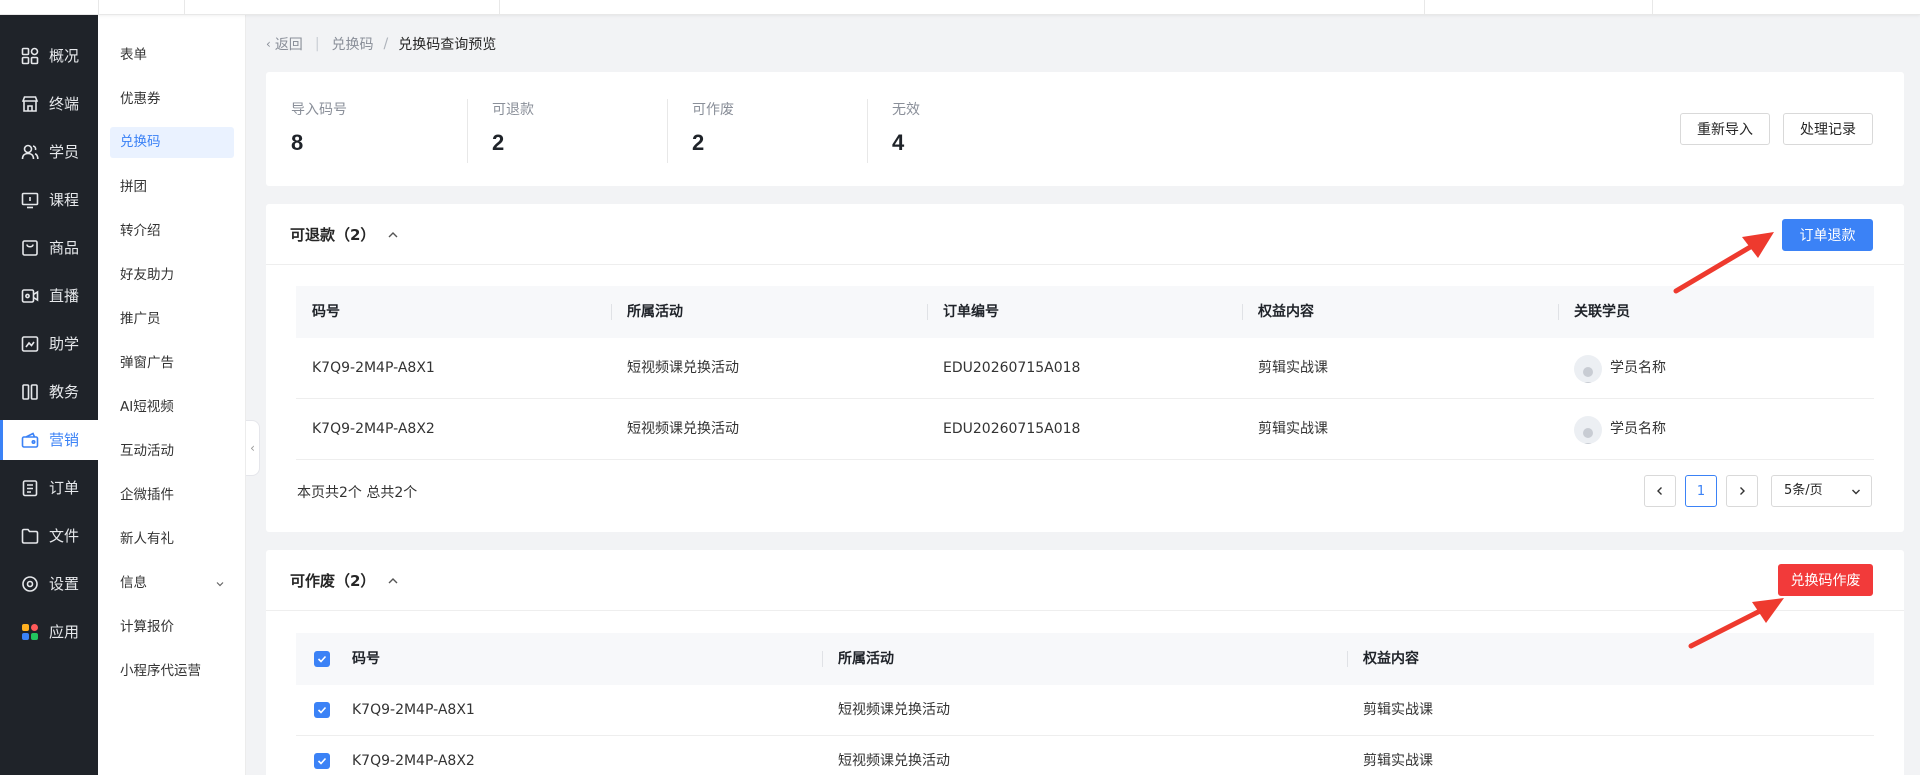 This screenshot has width=1920, height=775. Describe the element at coordinates (1725, 129) in the screenshot. I see `reimport-button: 重新导入` at that location.